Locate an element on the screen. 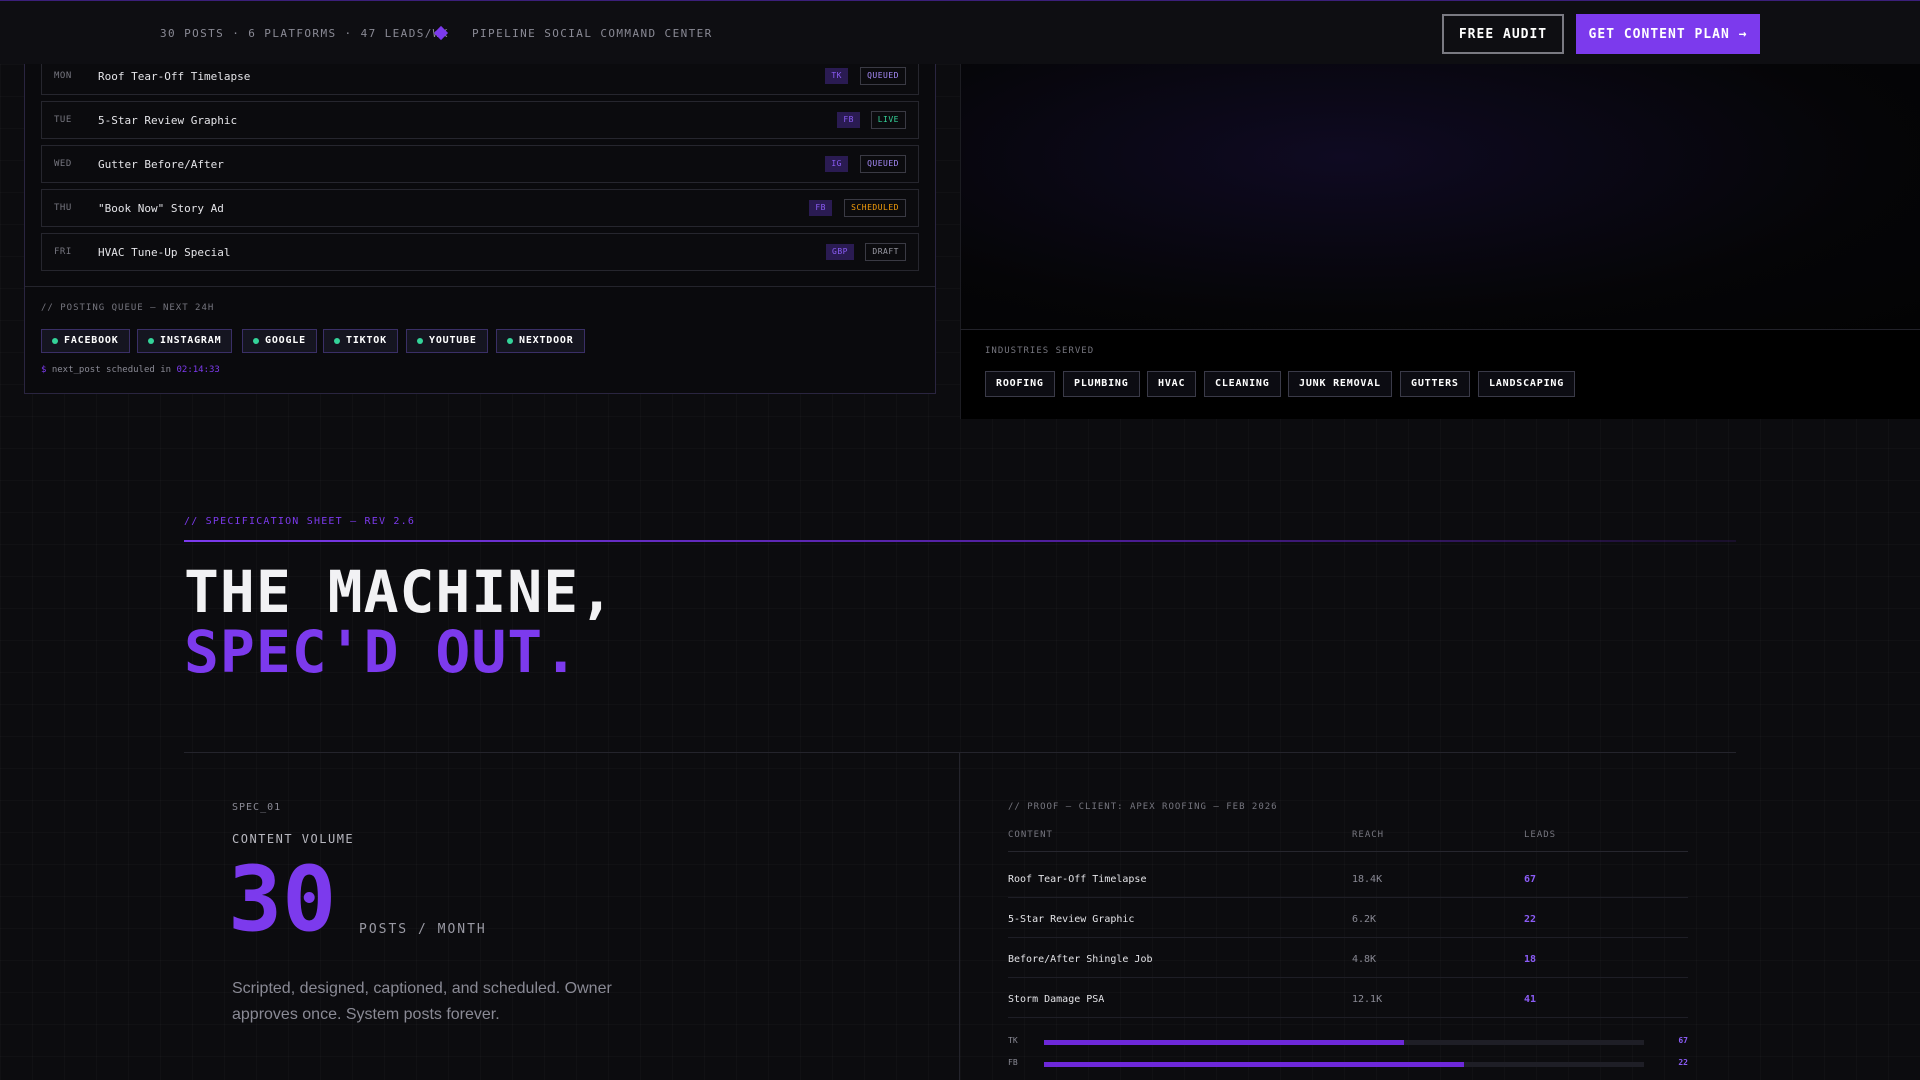  industry-chip-gutters: GUTTERS is located at coordinates (1435, 384).